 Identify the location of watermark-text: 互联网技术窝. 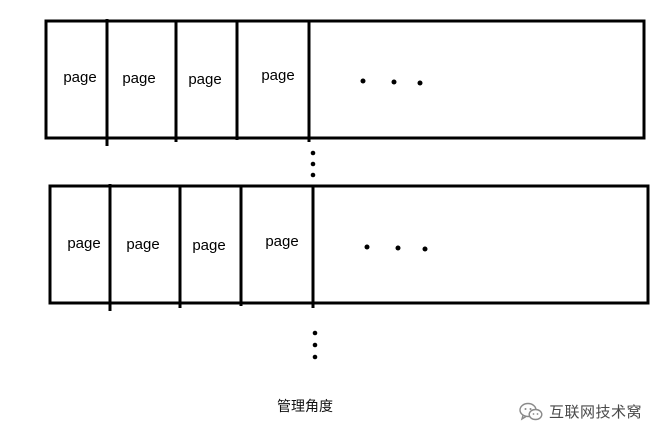
(596, 412).